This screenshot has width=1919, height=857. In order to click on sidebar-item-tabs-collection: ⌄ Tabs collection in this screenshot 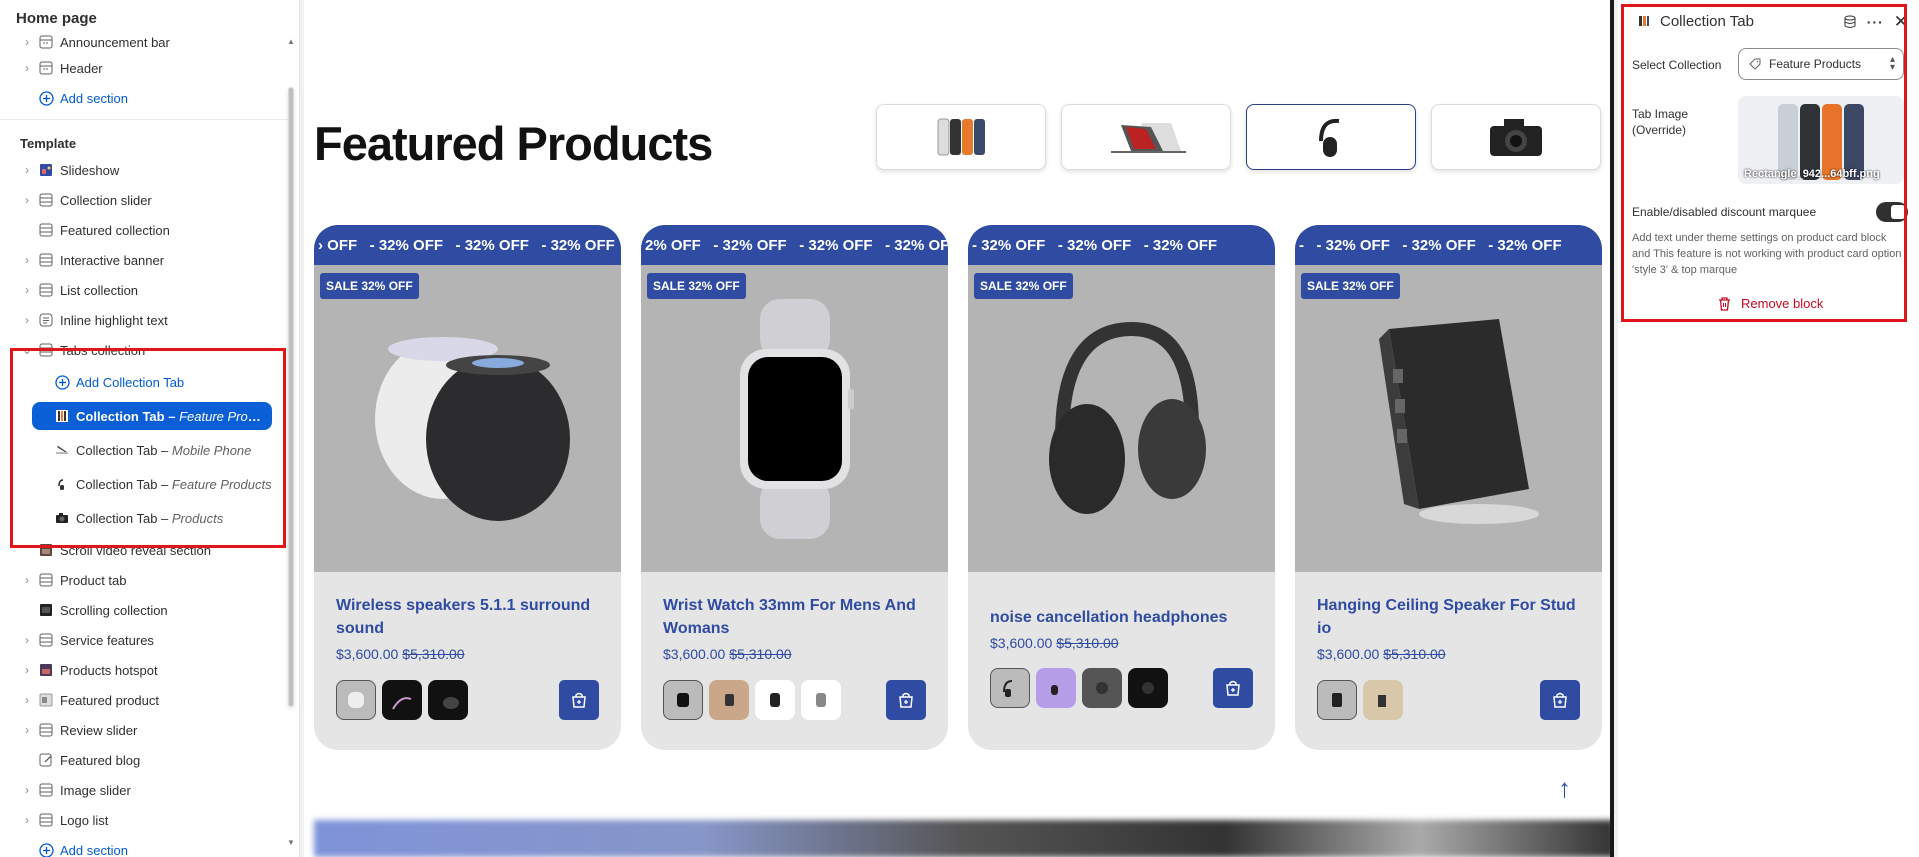, I will do `click(145, 350)`.